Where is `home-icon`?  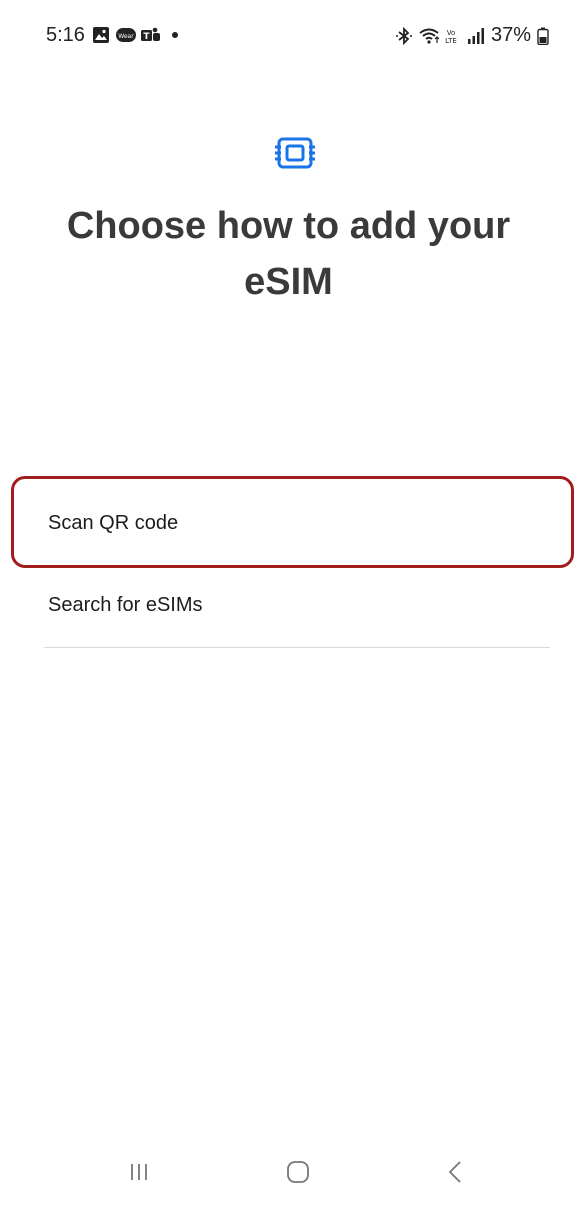 home-icon is located at coordinates (298, 1174).